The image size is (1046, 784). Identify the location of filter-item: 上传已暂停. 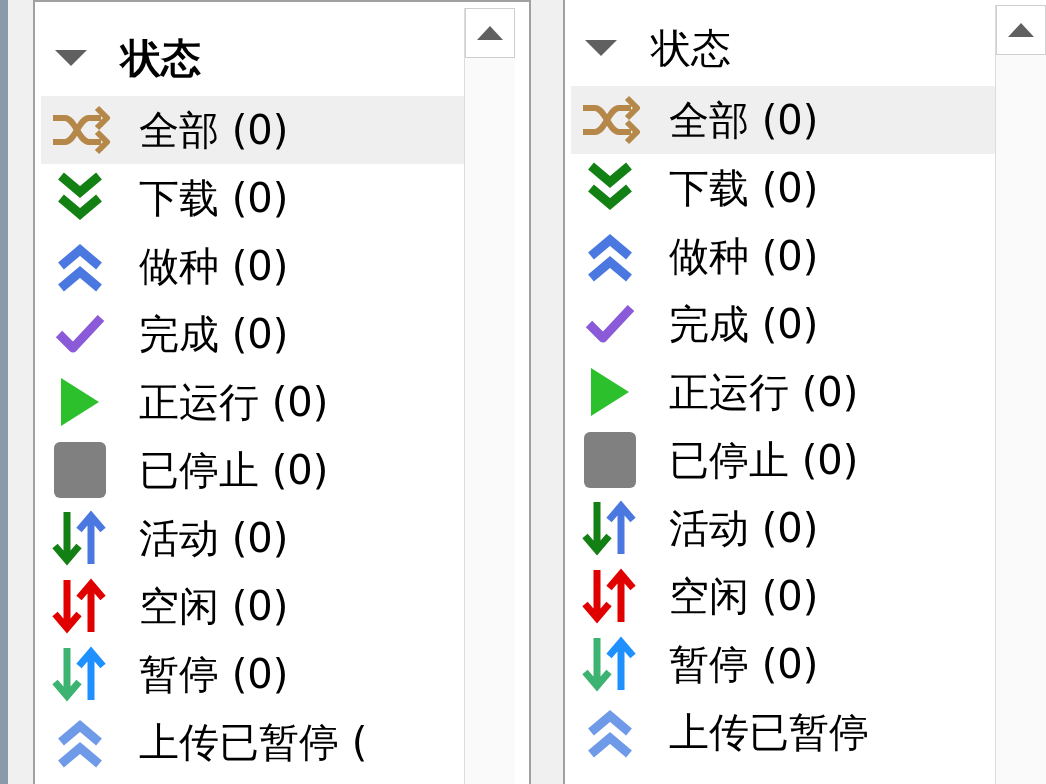
(783, 732).